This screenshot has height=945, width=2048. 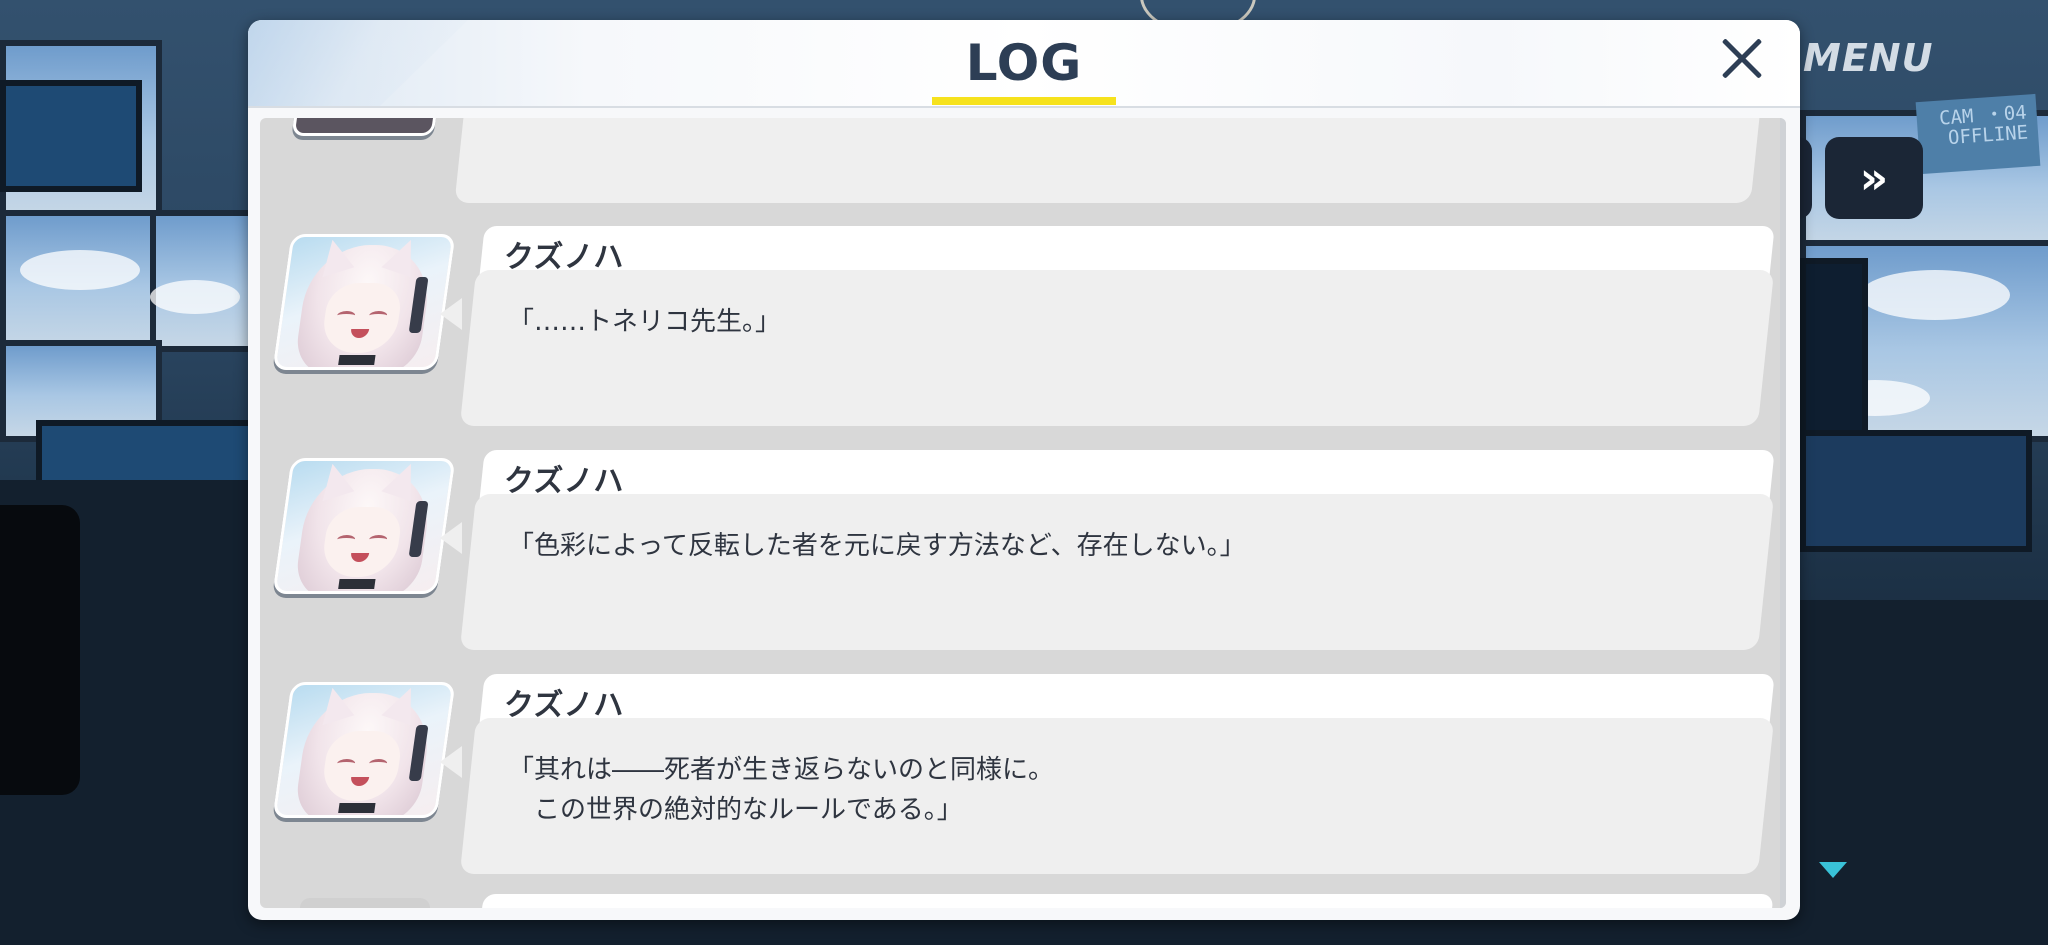 I want to click on fast-forward-icon: », so click(x=1874, y=178).